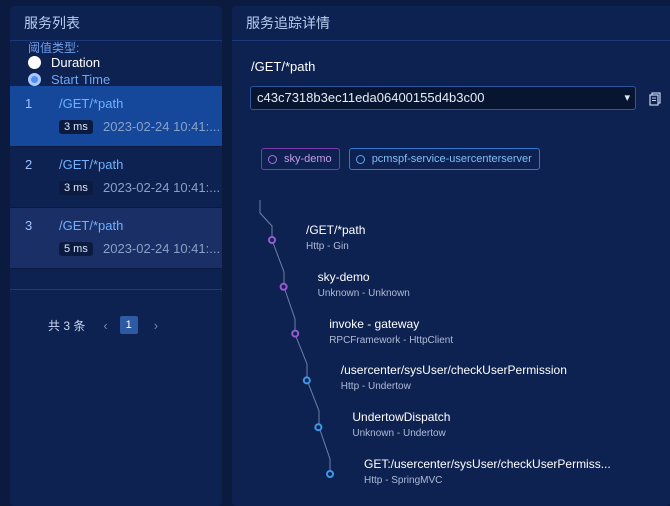 This screenshot has width=670, height=506. I want to click on trace-tree-lines, so click(296, 339).